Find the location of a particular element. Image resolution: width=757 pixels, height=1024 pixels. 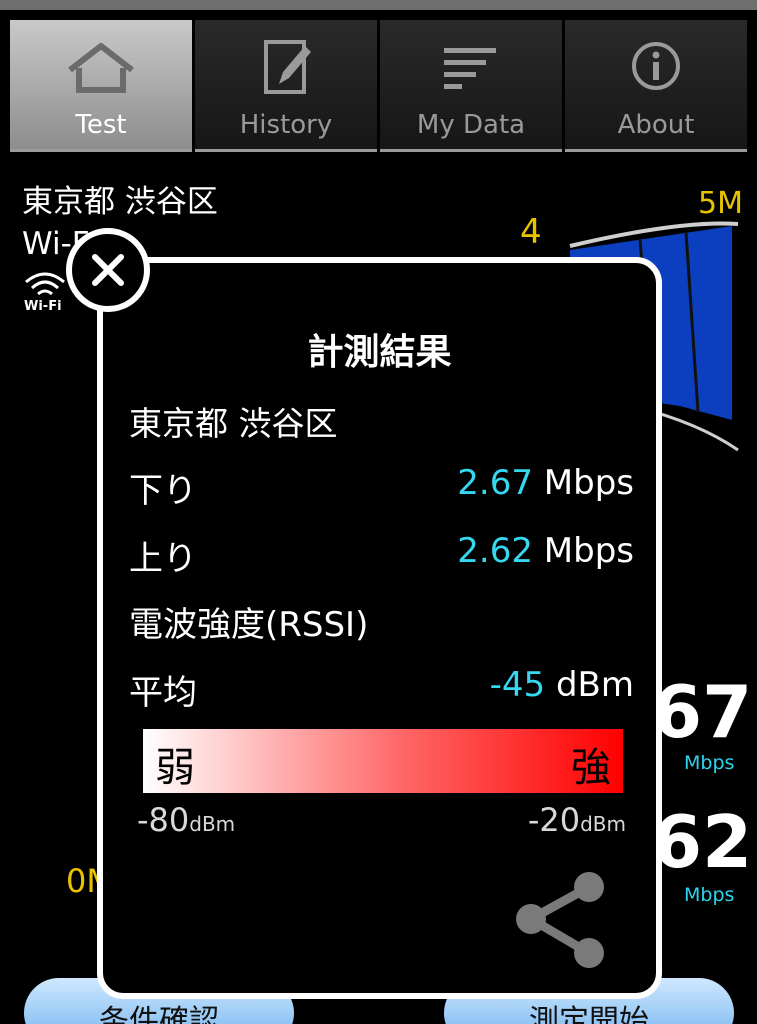

list-icon is located at coordinates (470, 68).